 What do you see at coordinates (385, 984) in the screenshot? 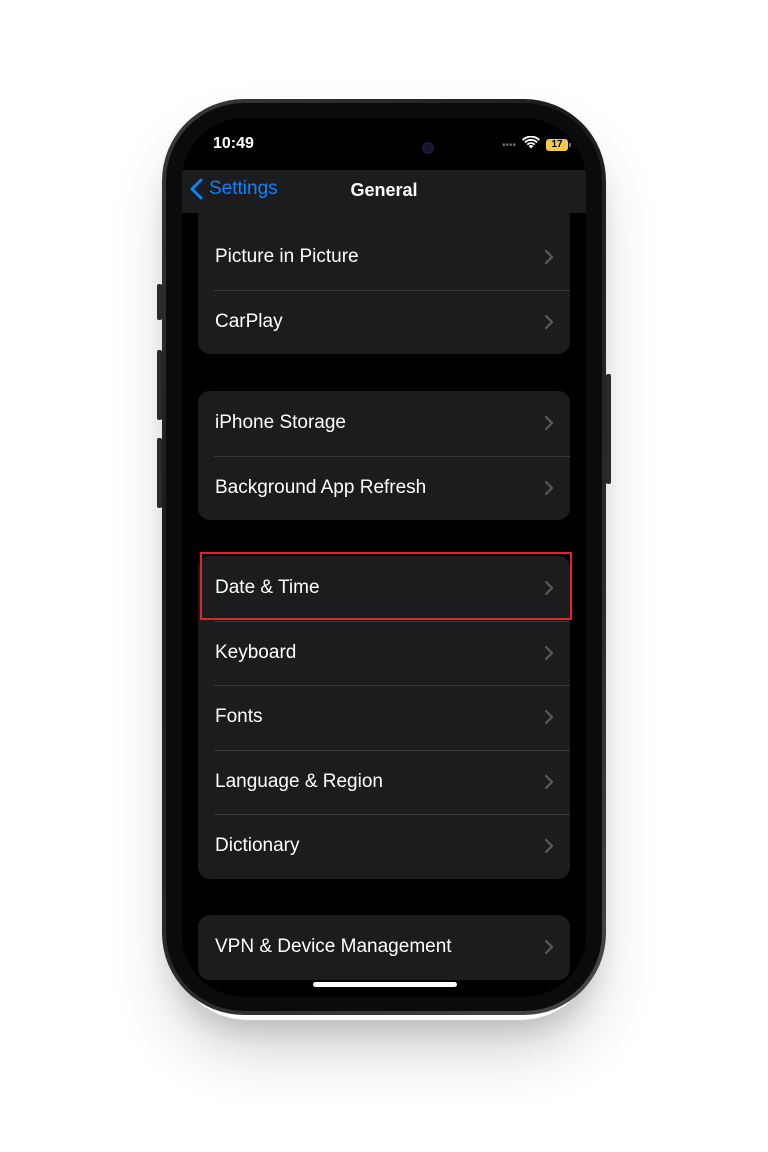
I see `home-indicator` at bounding box center [385, 984].